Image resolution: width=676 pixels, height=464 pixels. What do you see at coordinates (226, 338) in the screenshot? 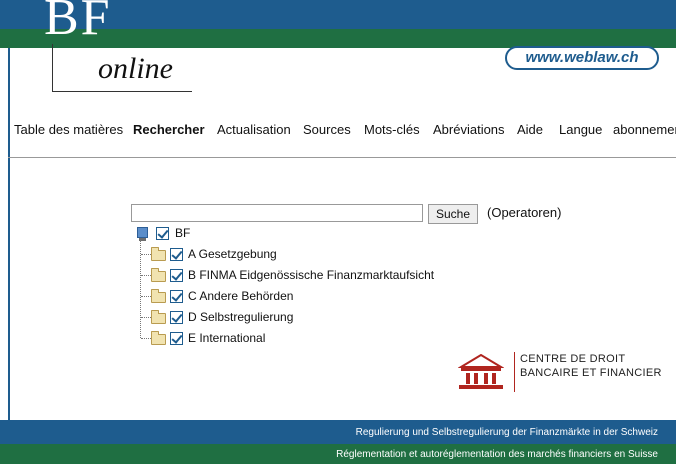
I see `tree-item-label: E International` at bounding box center [226, 338].